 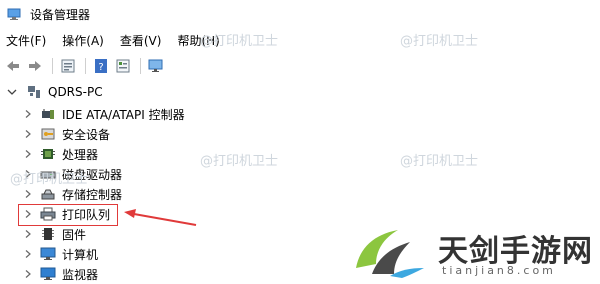 I want to click on tree-item-label: IDE ATA/ATAPI 控制器, so click(x=123, y=114).